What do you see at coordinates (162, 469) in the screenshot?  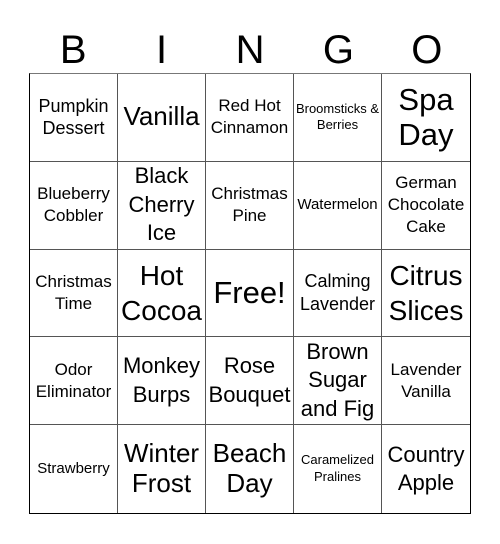 I see `bingo-cell: Winter Frost` at bounding box center [162, 469].